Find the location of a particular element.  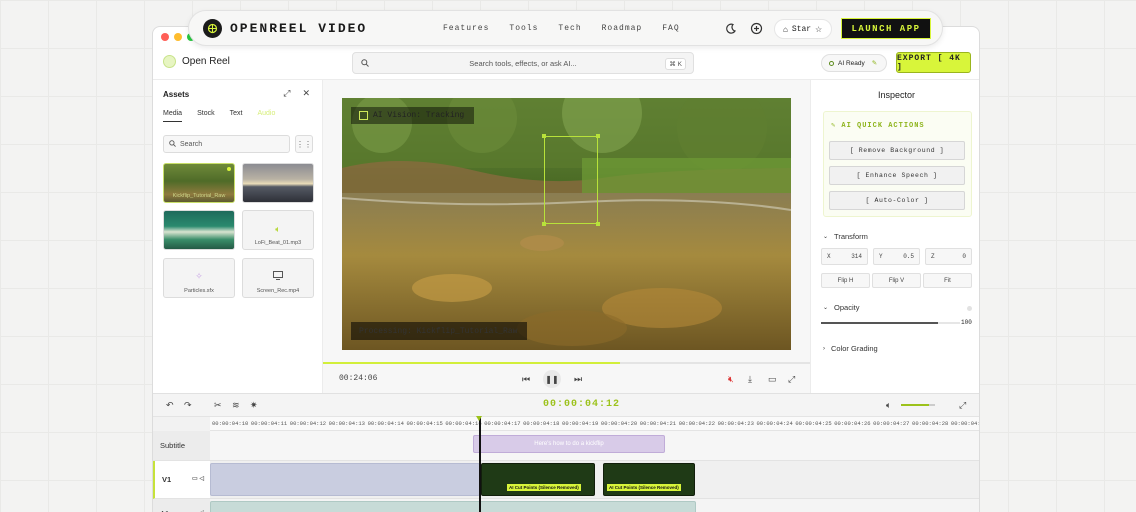

playback-progress-bar is located at coordinates (566, 363).